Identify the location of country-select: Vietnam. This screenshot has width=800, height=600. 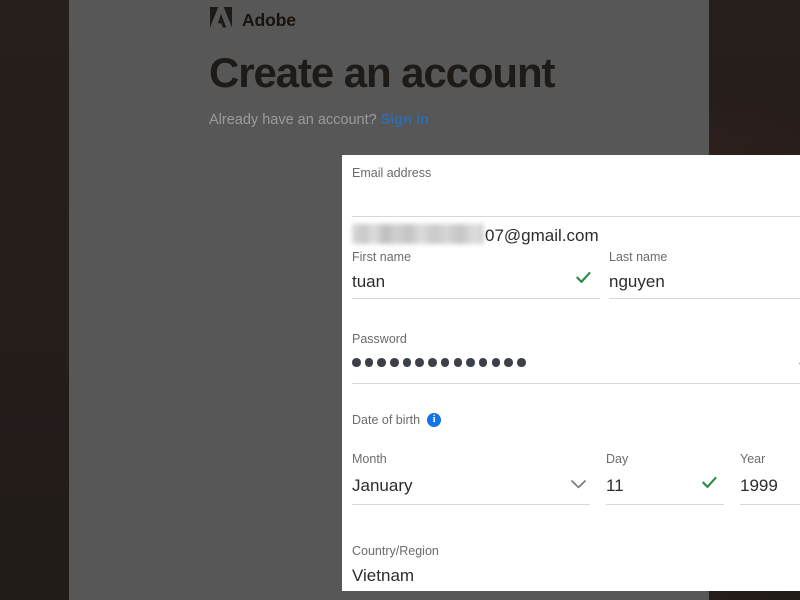
(383, 575).